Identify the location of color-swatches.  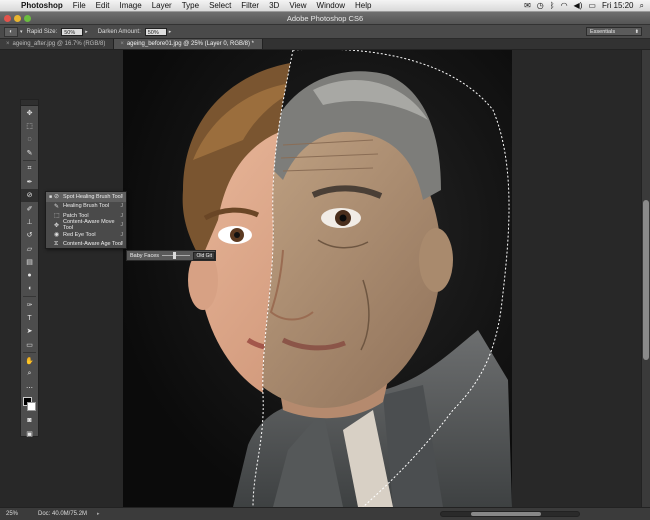
(29, 404).